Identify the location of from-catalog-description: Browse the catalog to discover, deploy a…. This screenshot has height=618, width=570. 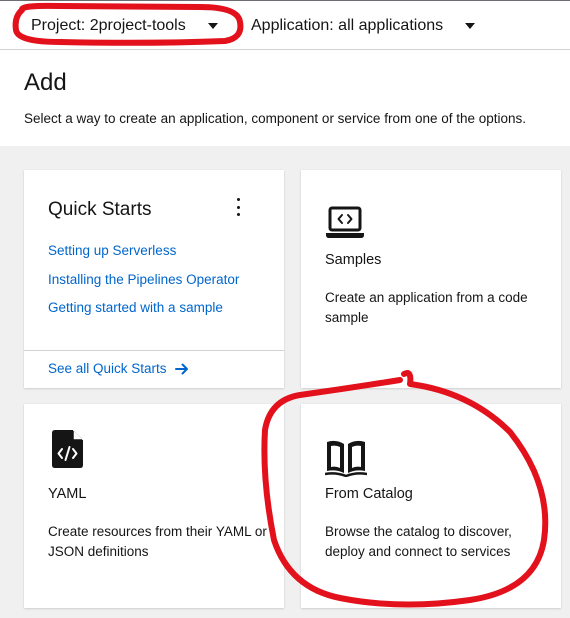
(418, 541).